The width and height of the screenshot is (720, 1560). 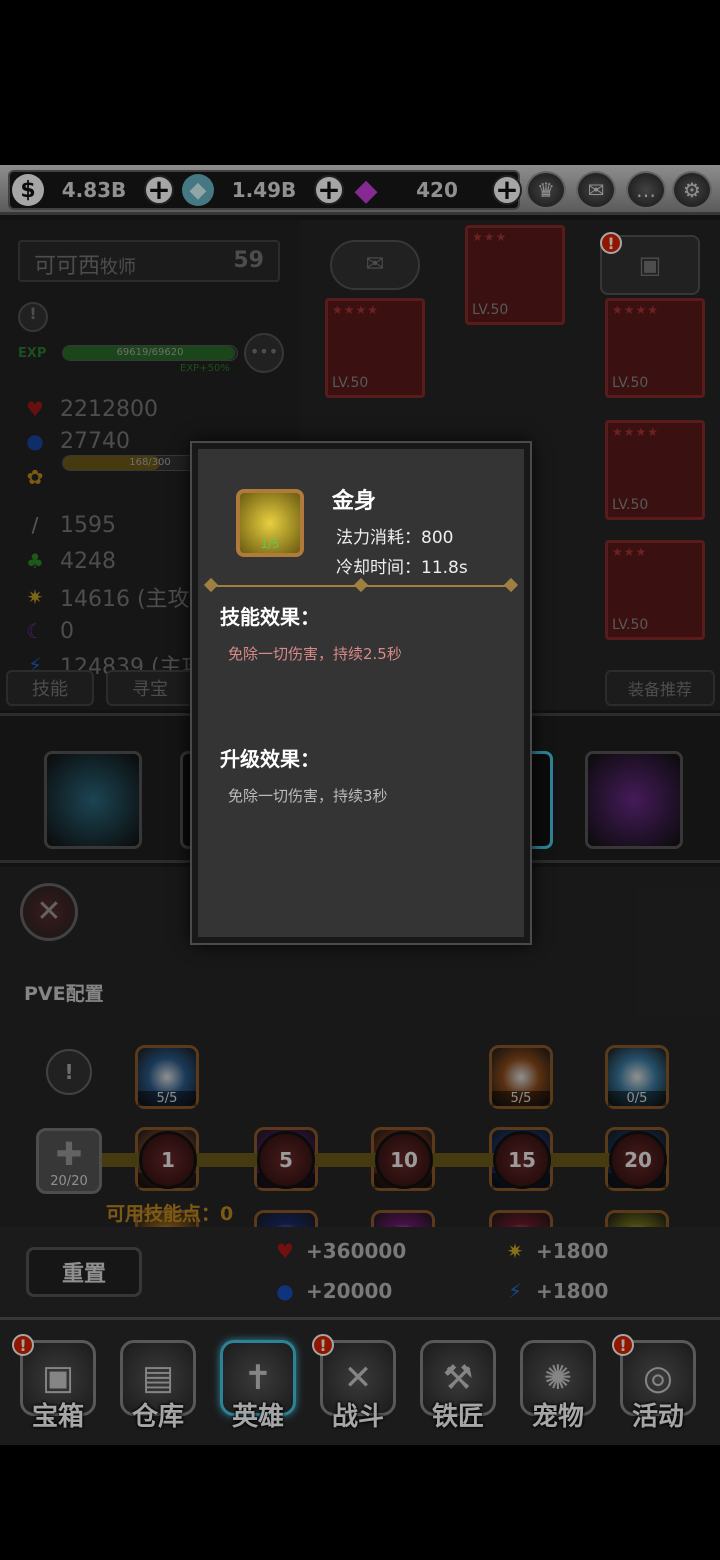 I want to click on upgrade-desc: 免除一切伤害，持续3秒, so click(x=308, y=796).